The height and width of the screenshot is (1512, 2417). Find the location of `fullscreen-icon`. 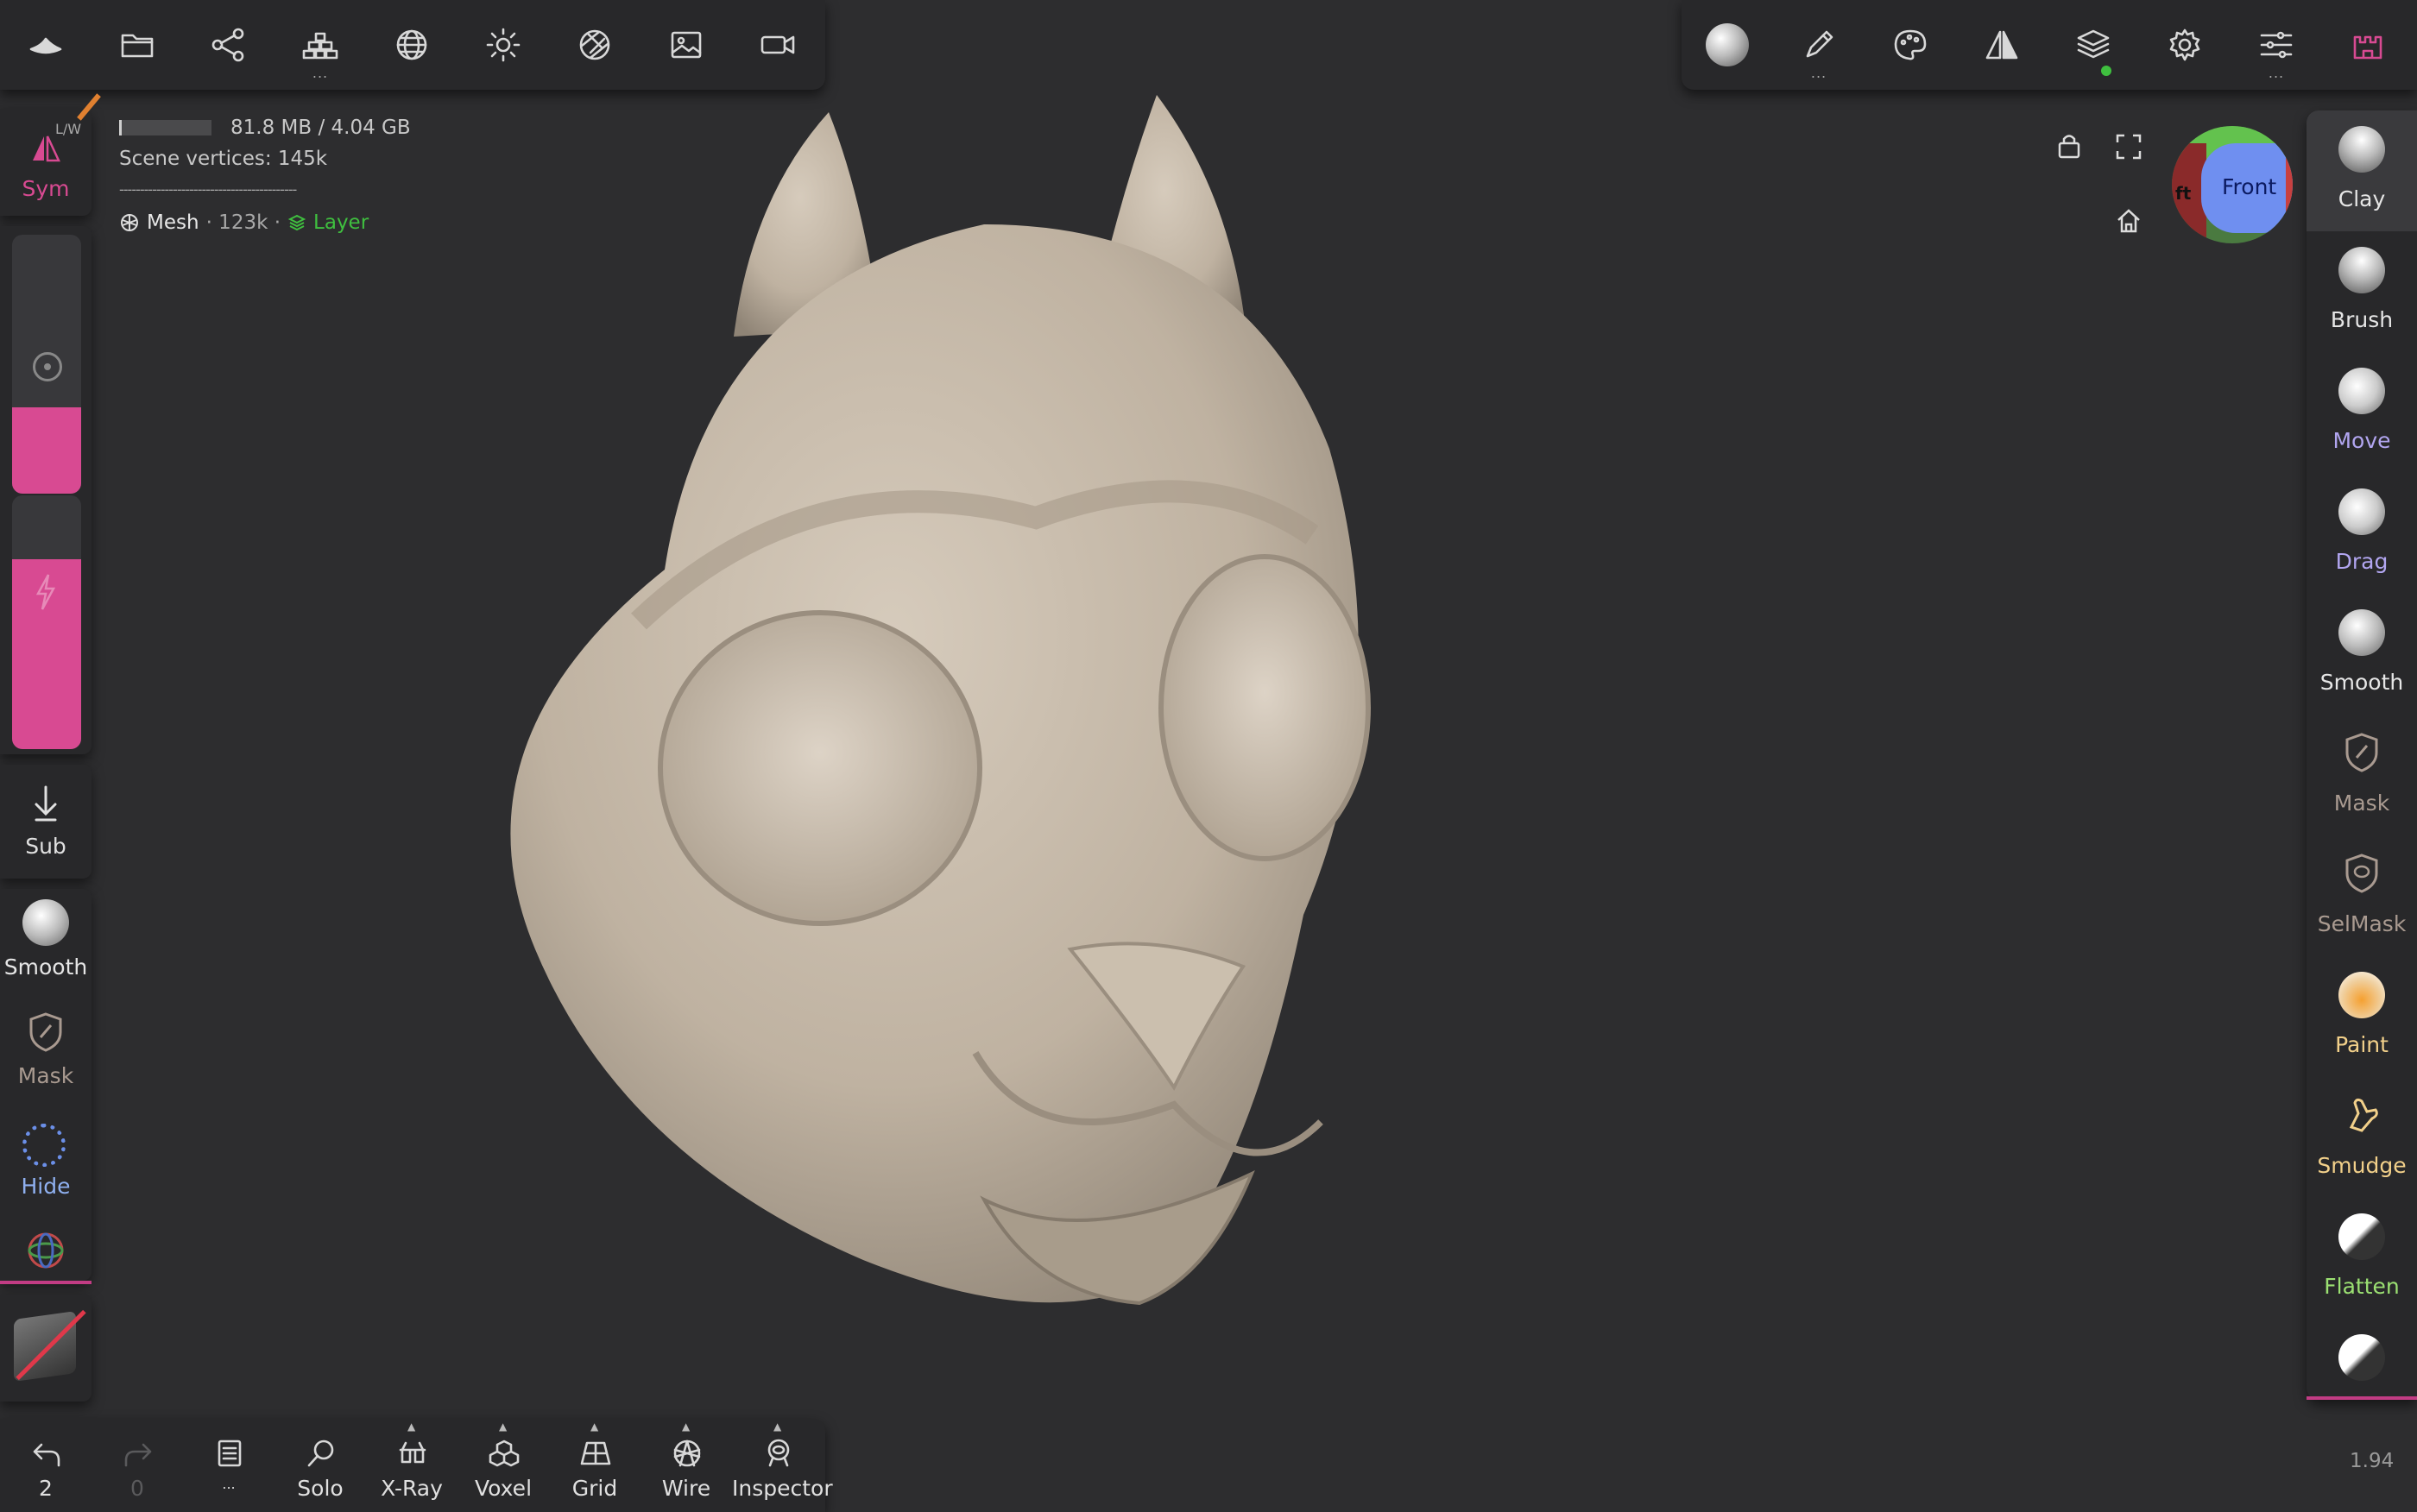

fullscreen-icon is located at coordinates (2128, 147).